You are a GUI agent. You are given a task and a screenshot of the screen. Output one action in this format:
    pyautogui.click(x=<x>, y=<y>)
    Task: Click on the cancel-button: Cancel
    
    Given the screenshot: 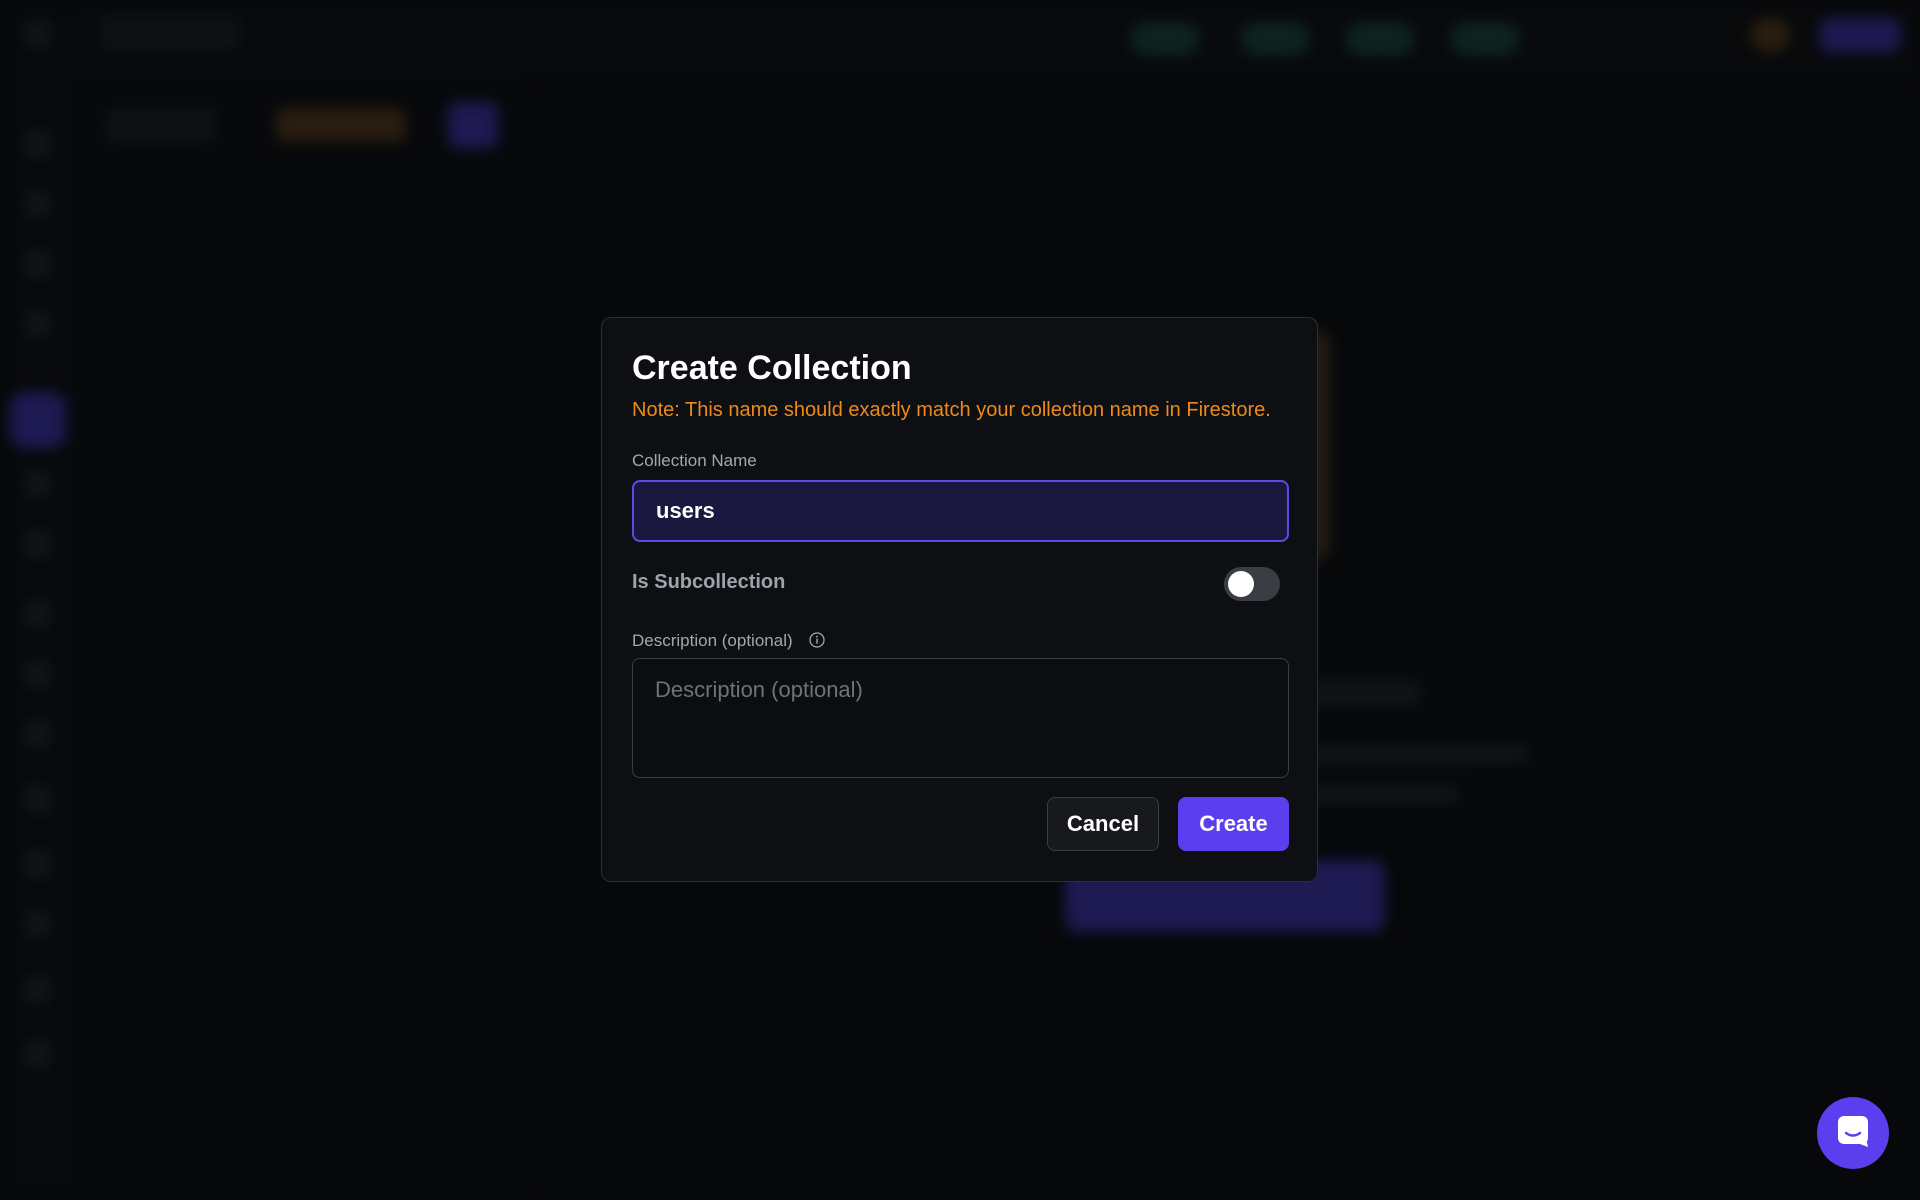 What is the action you would take?
    pyautogui.click(x=1103, y=824)
    